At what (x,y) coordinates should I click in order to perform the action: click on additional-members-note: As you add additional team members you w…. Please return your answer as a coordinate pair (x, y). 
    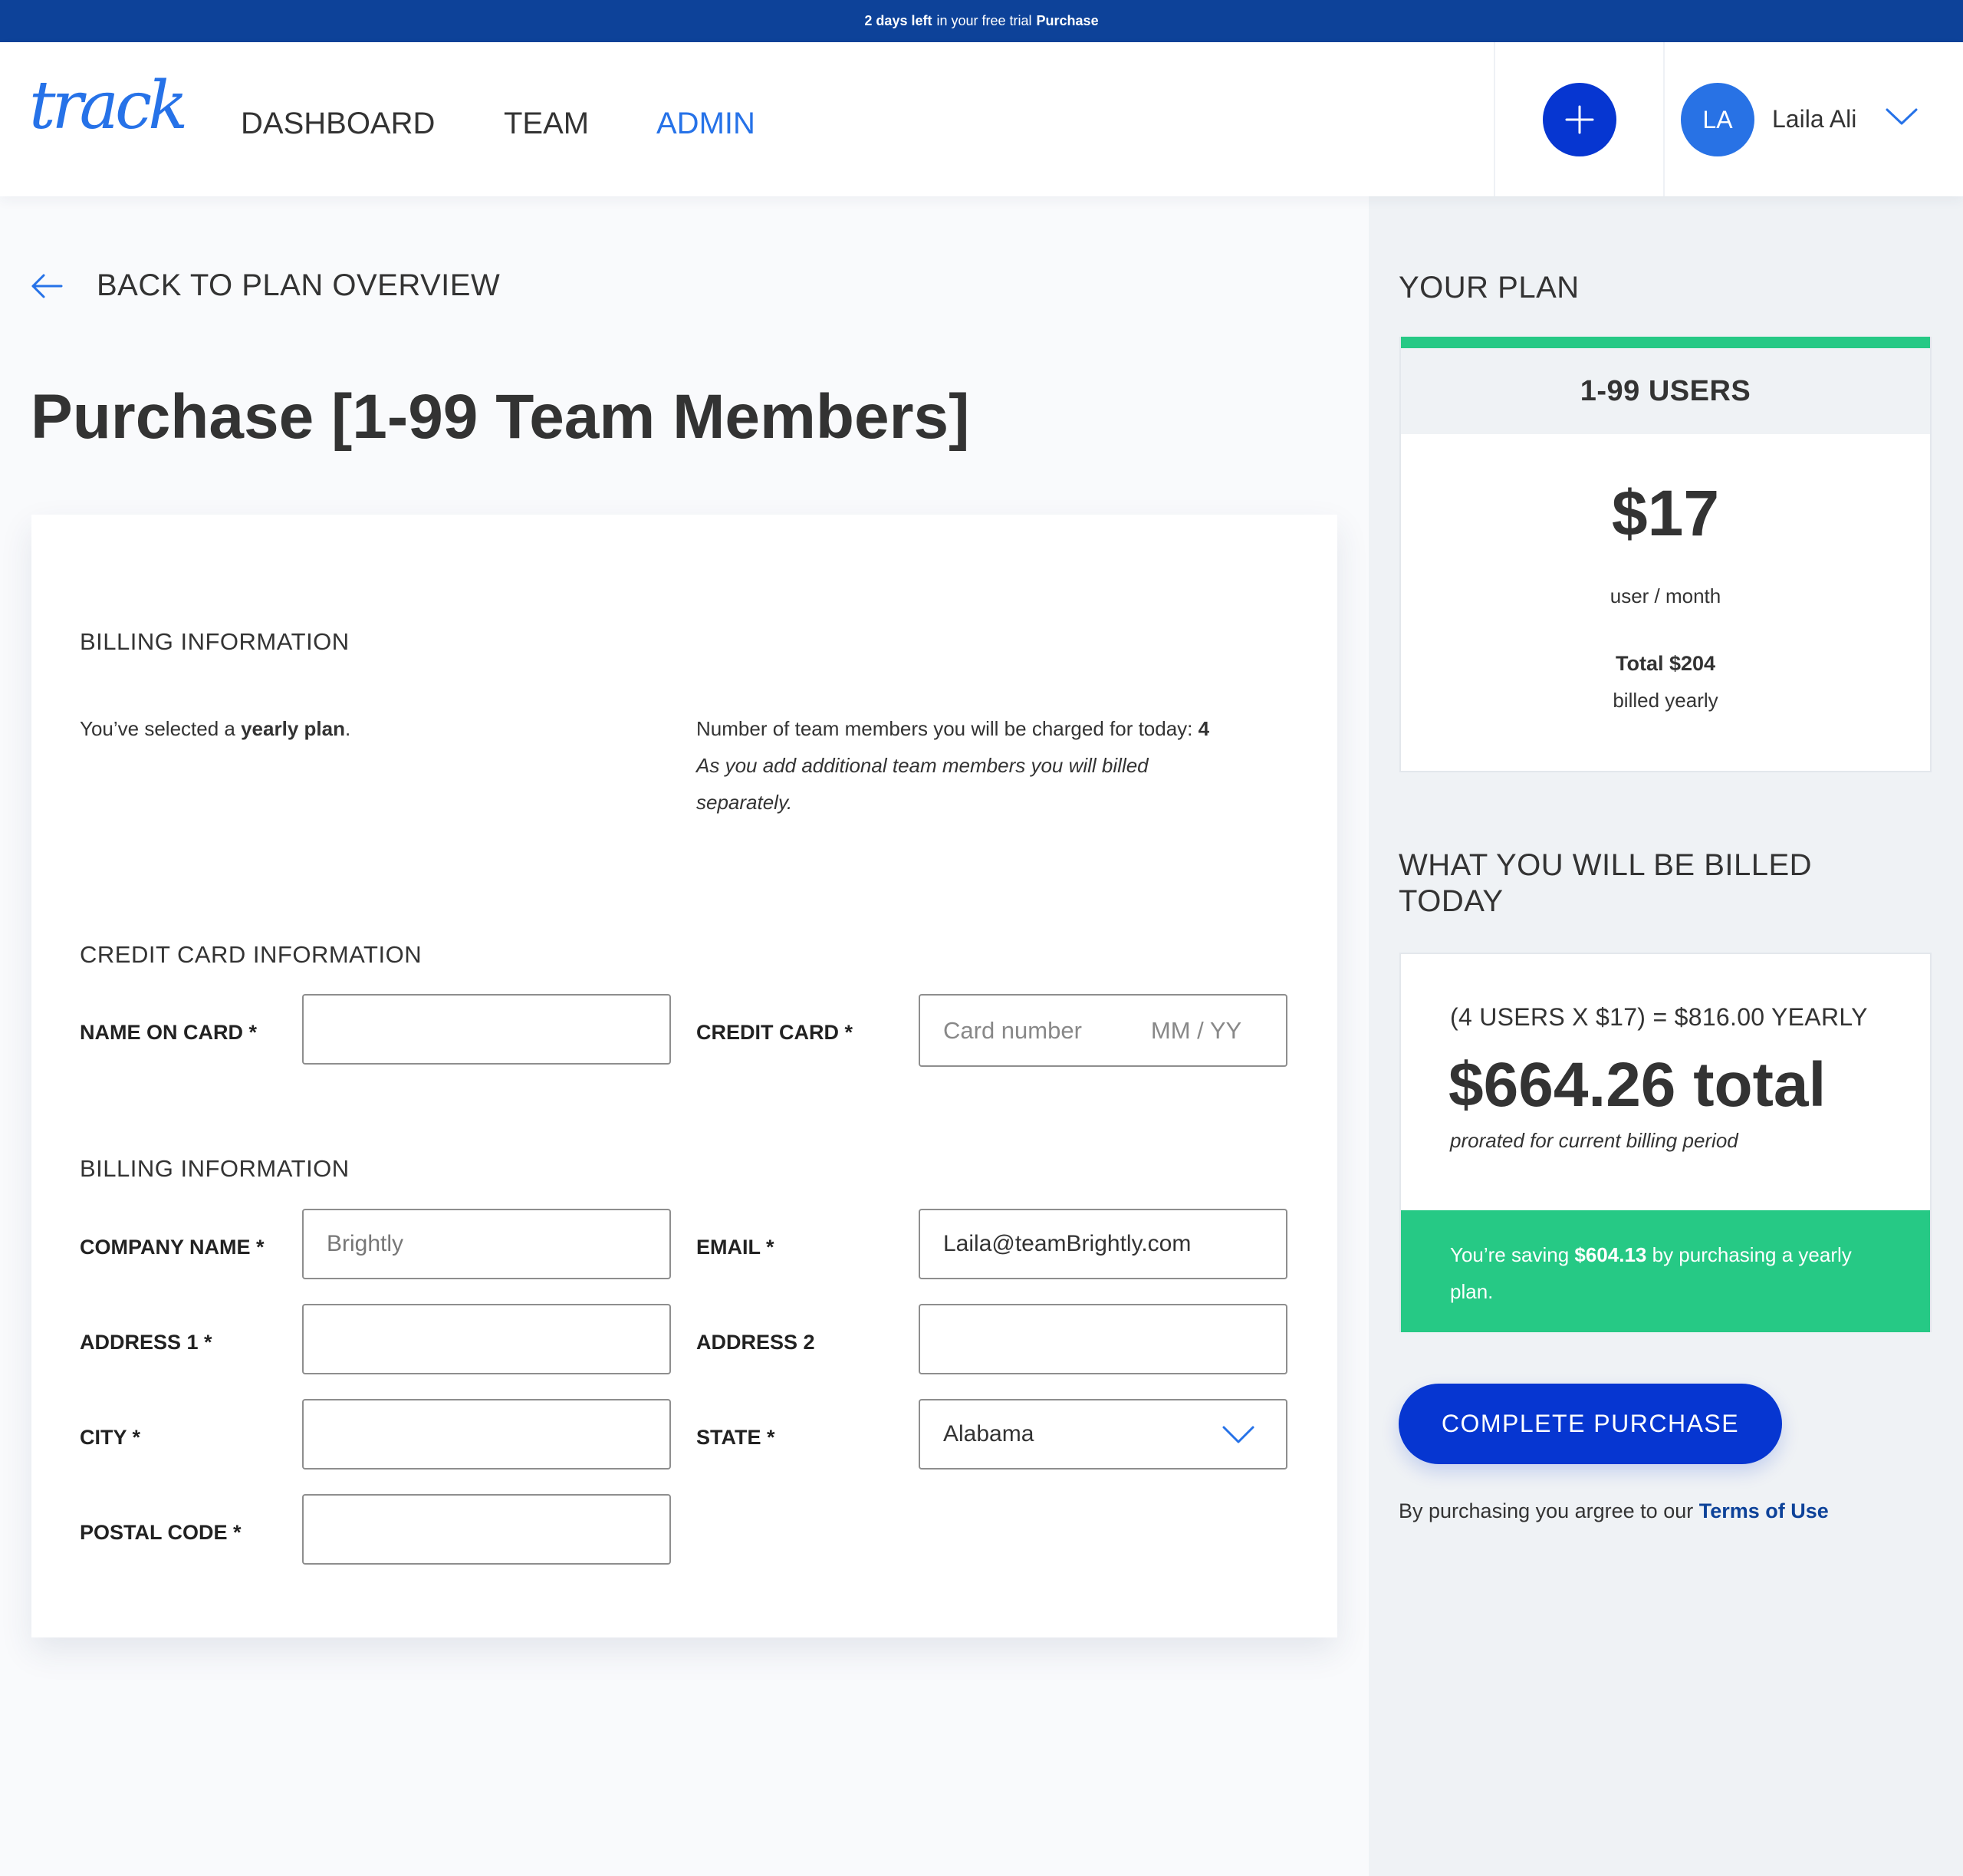
    Looking at the image, I should click on (922, 784).